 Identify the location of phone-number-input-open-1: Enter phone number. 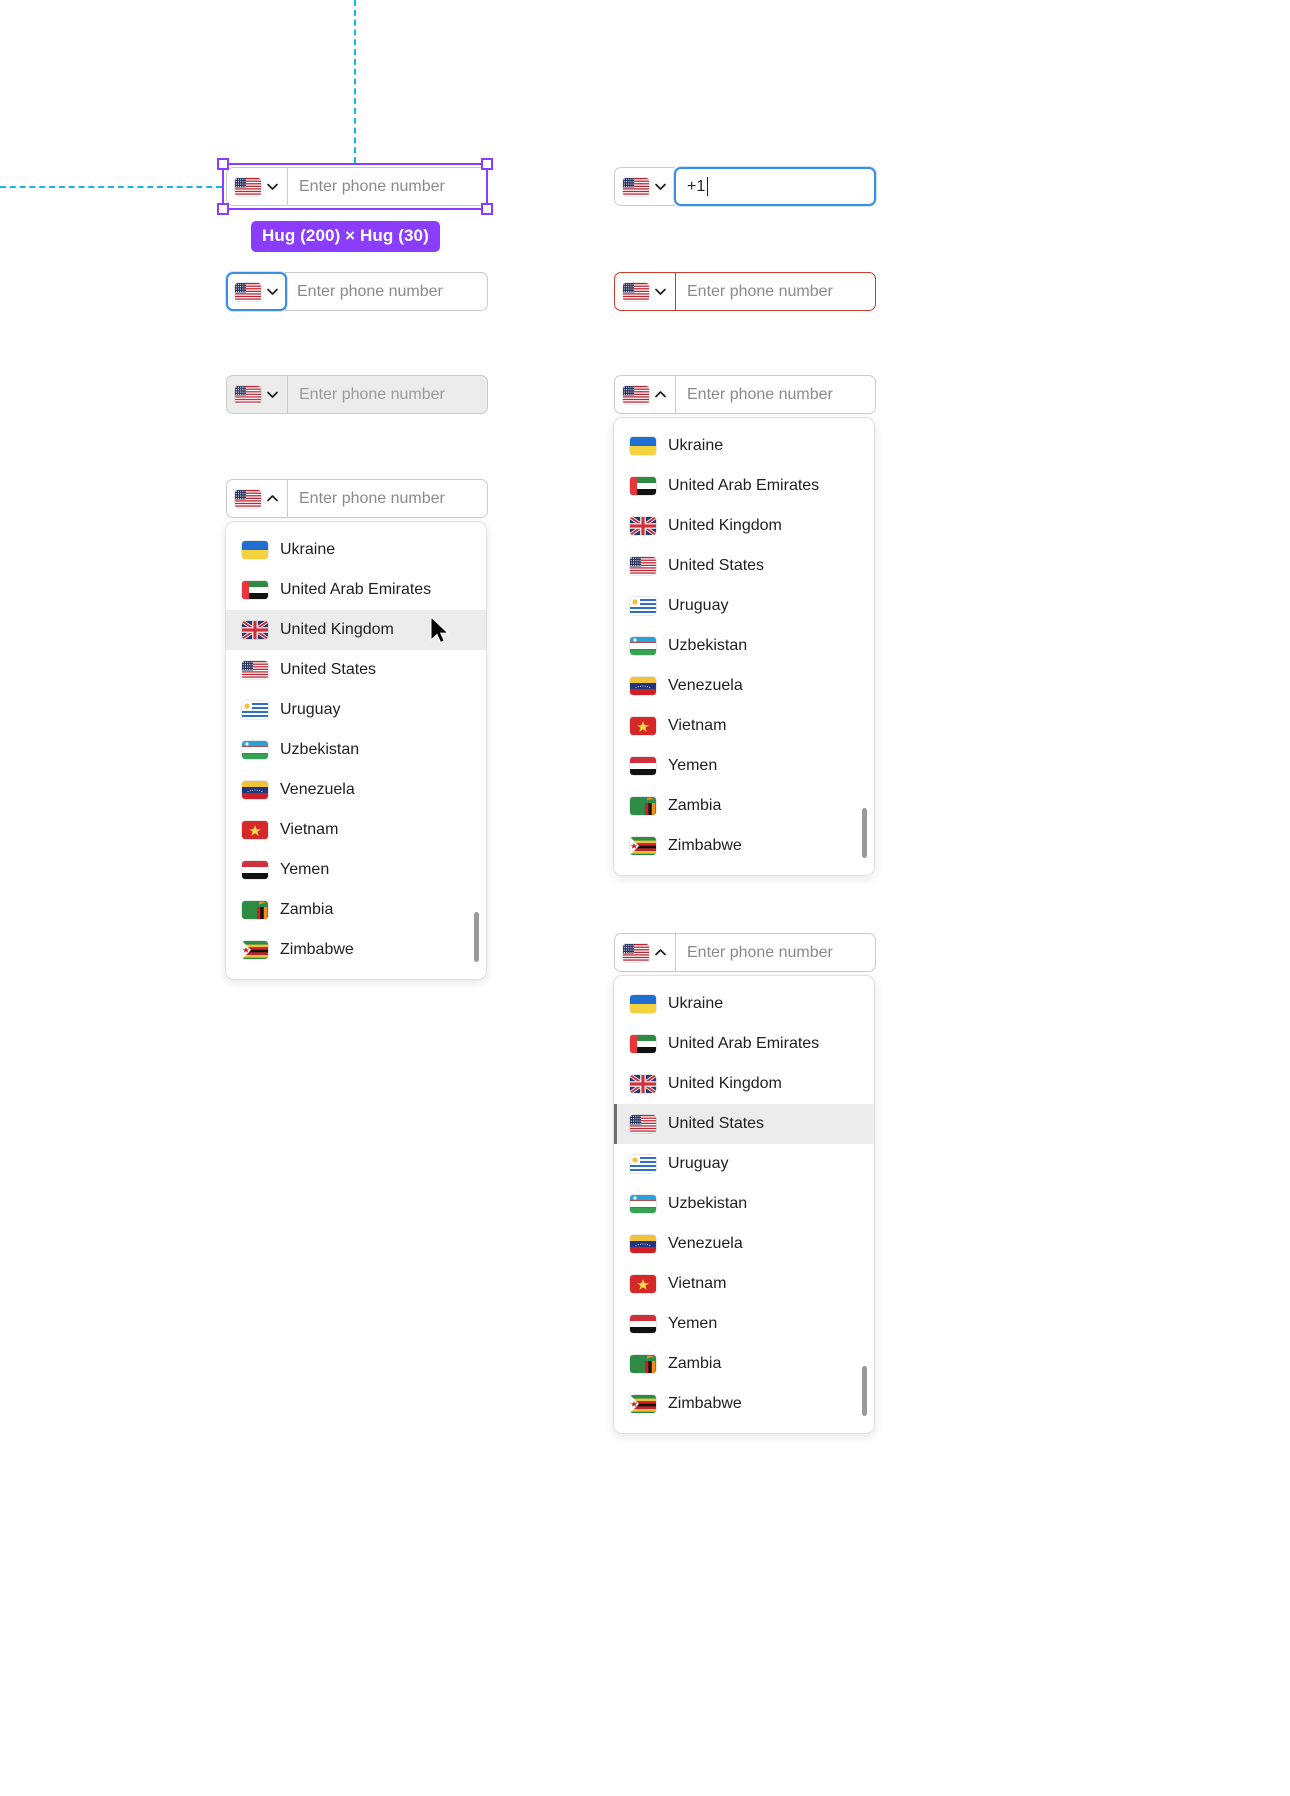
(775, 394).